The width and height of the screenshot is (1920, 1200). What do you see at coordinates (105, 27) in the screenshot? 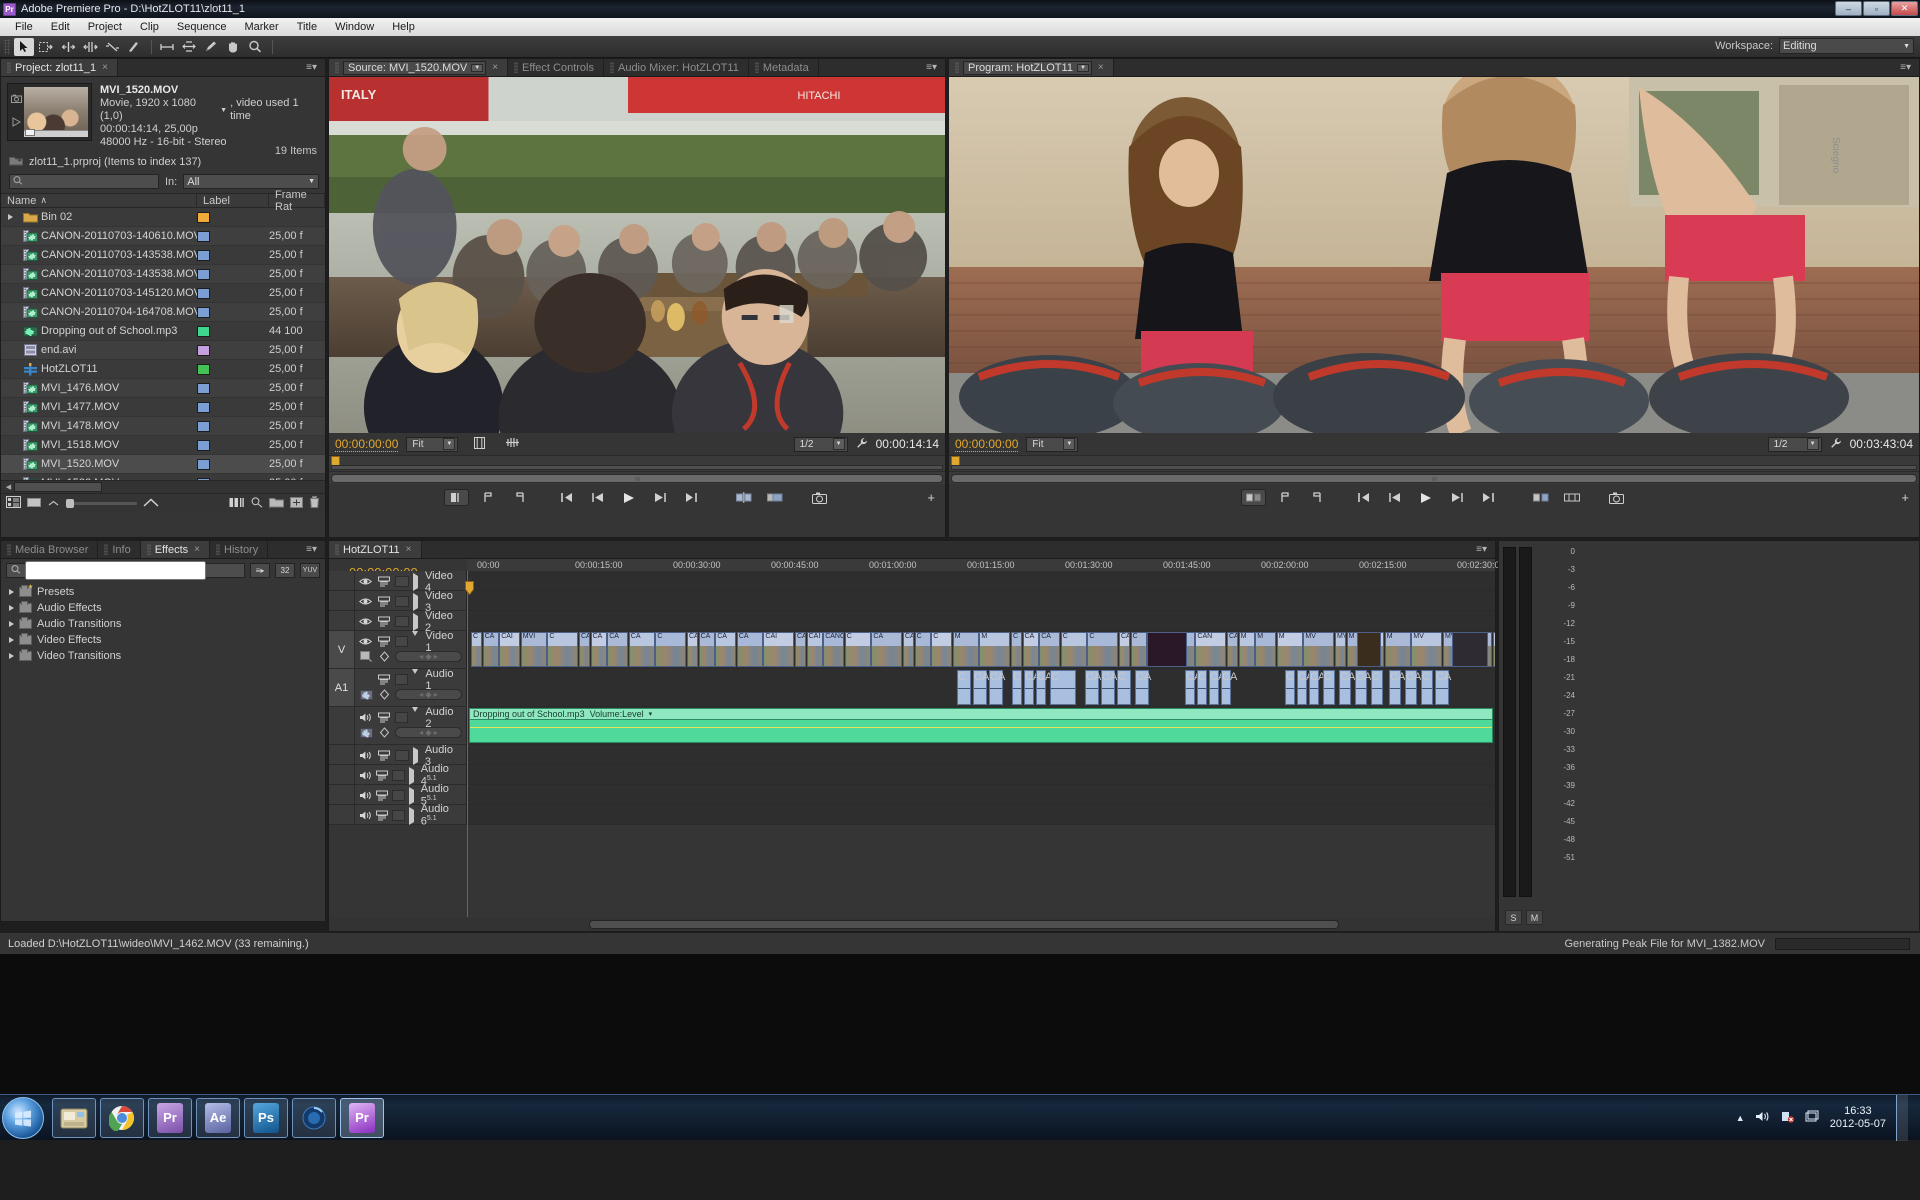
I see `menu-project: Project` at bounding box center [105, 27].